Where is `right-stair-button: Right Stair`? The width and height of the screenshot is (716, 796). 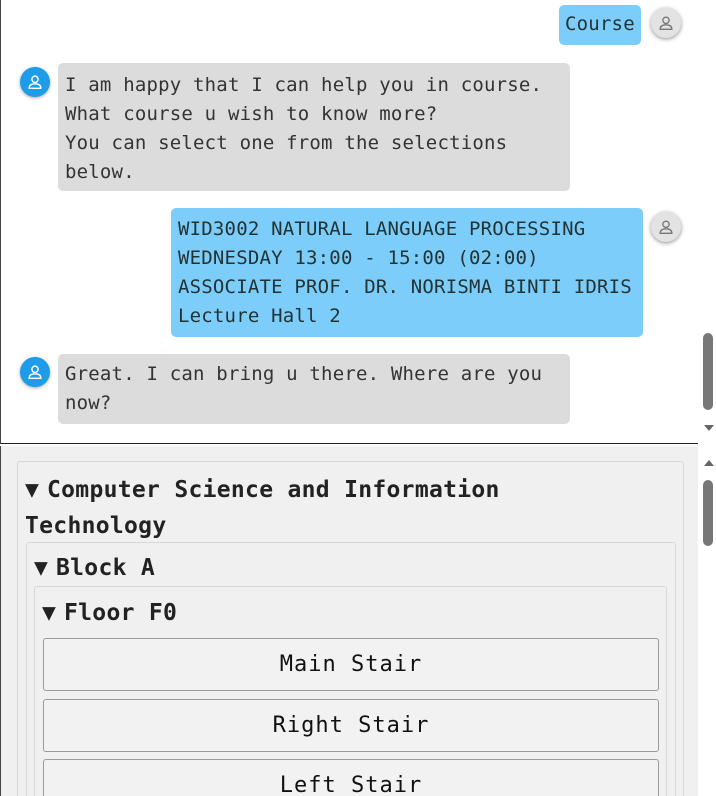
right-stair-button: Right Stair is located at coordinates (351, 725).